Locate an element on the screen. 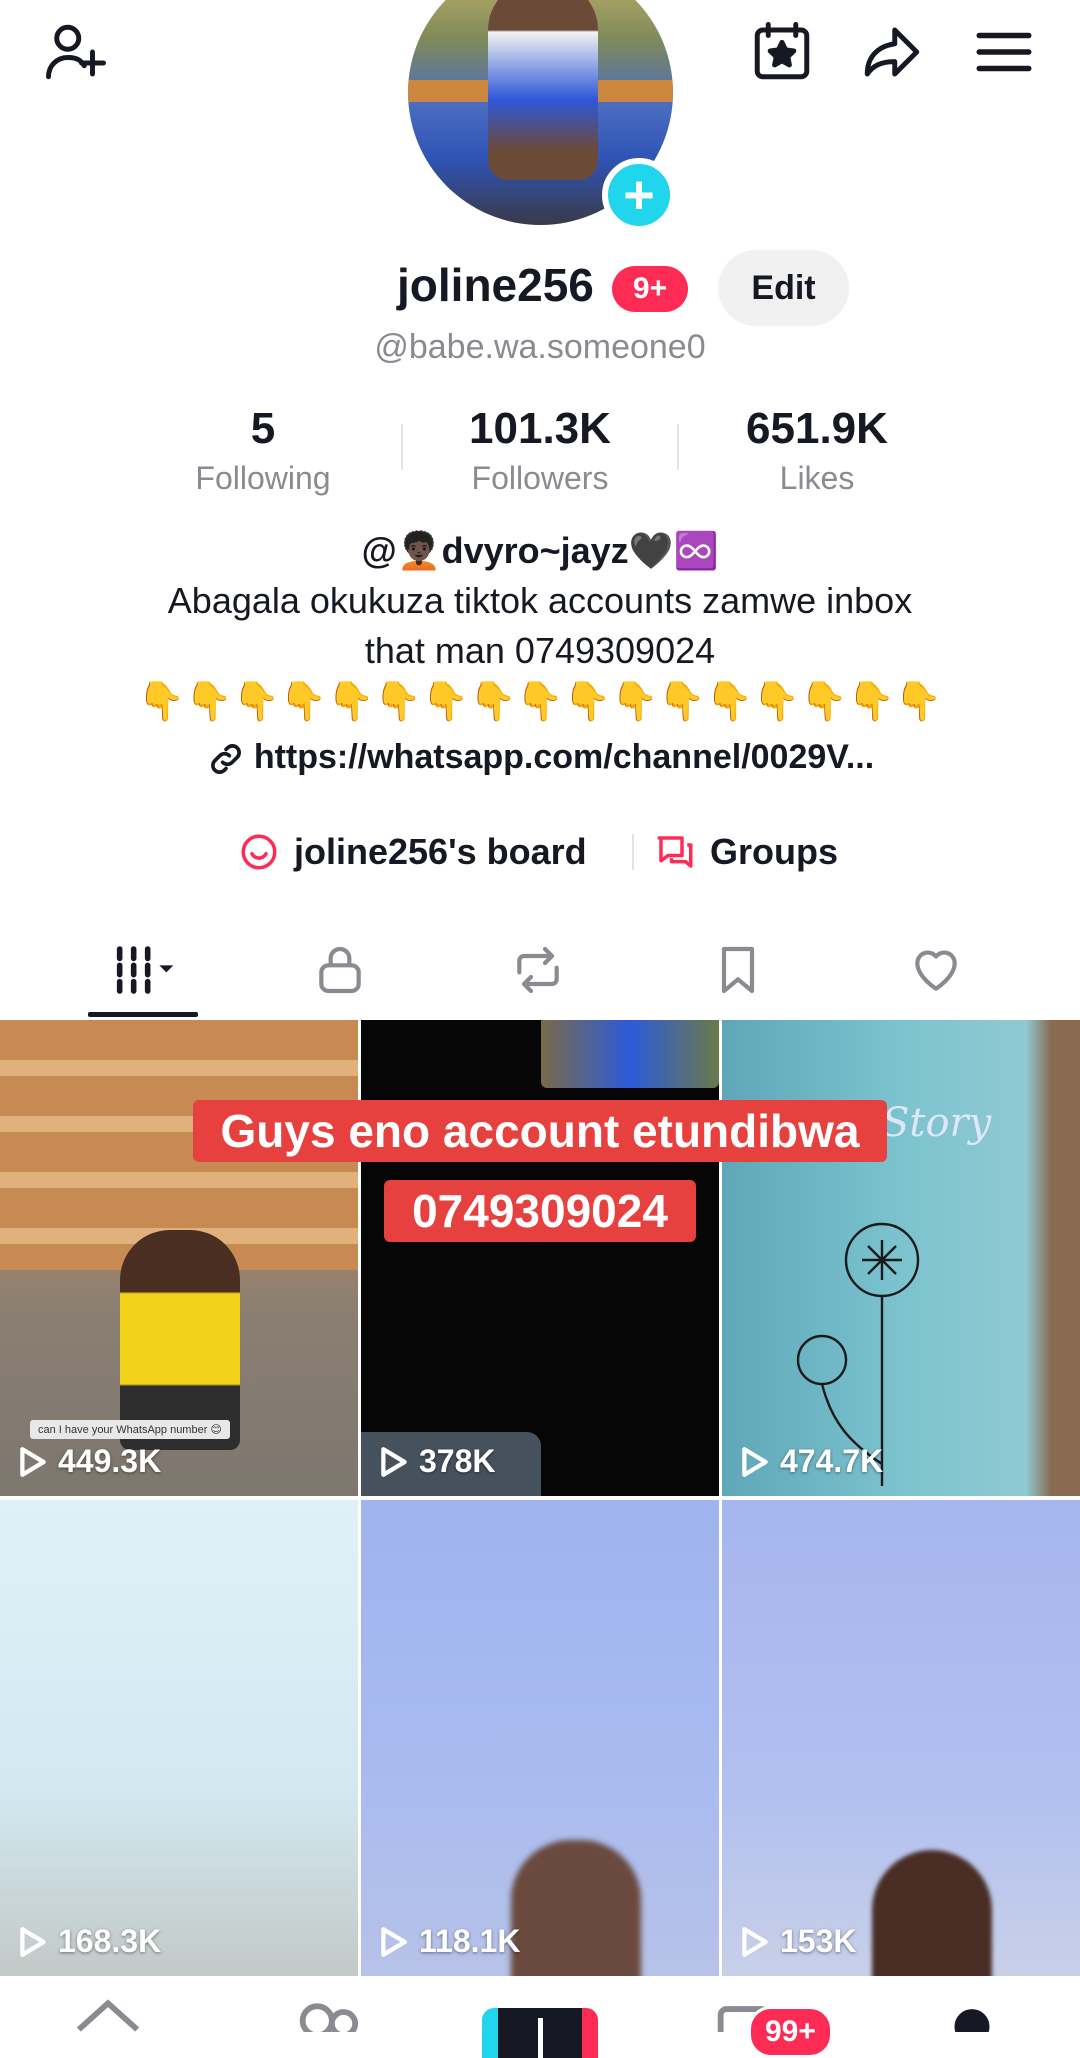 The height and width of the screenshot is (2058, 1080). calendar-star-icon is located at coordinates (782, 51).